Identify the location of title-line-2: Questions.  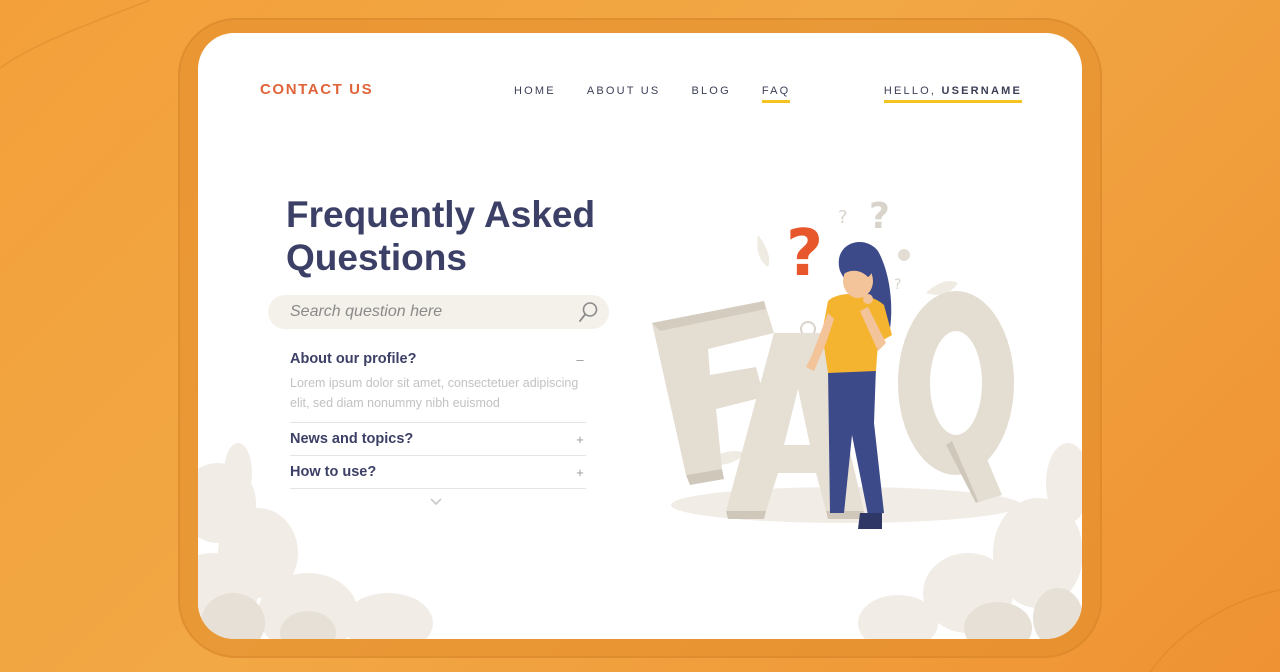
(376, 257).